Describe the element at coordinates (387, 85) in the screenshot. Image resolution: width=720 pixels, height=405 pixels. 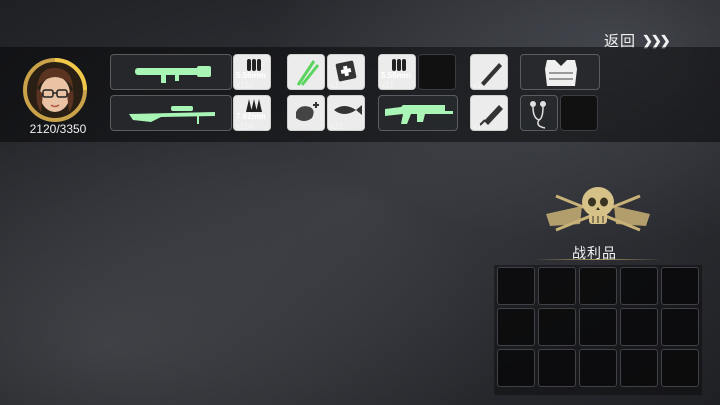
I see `quantity-label: x31` at that location.